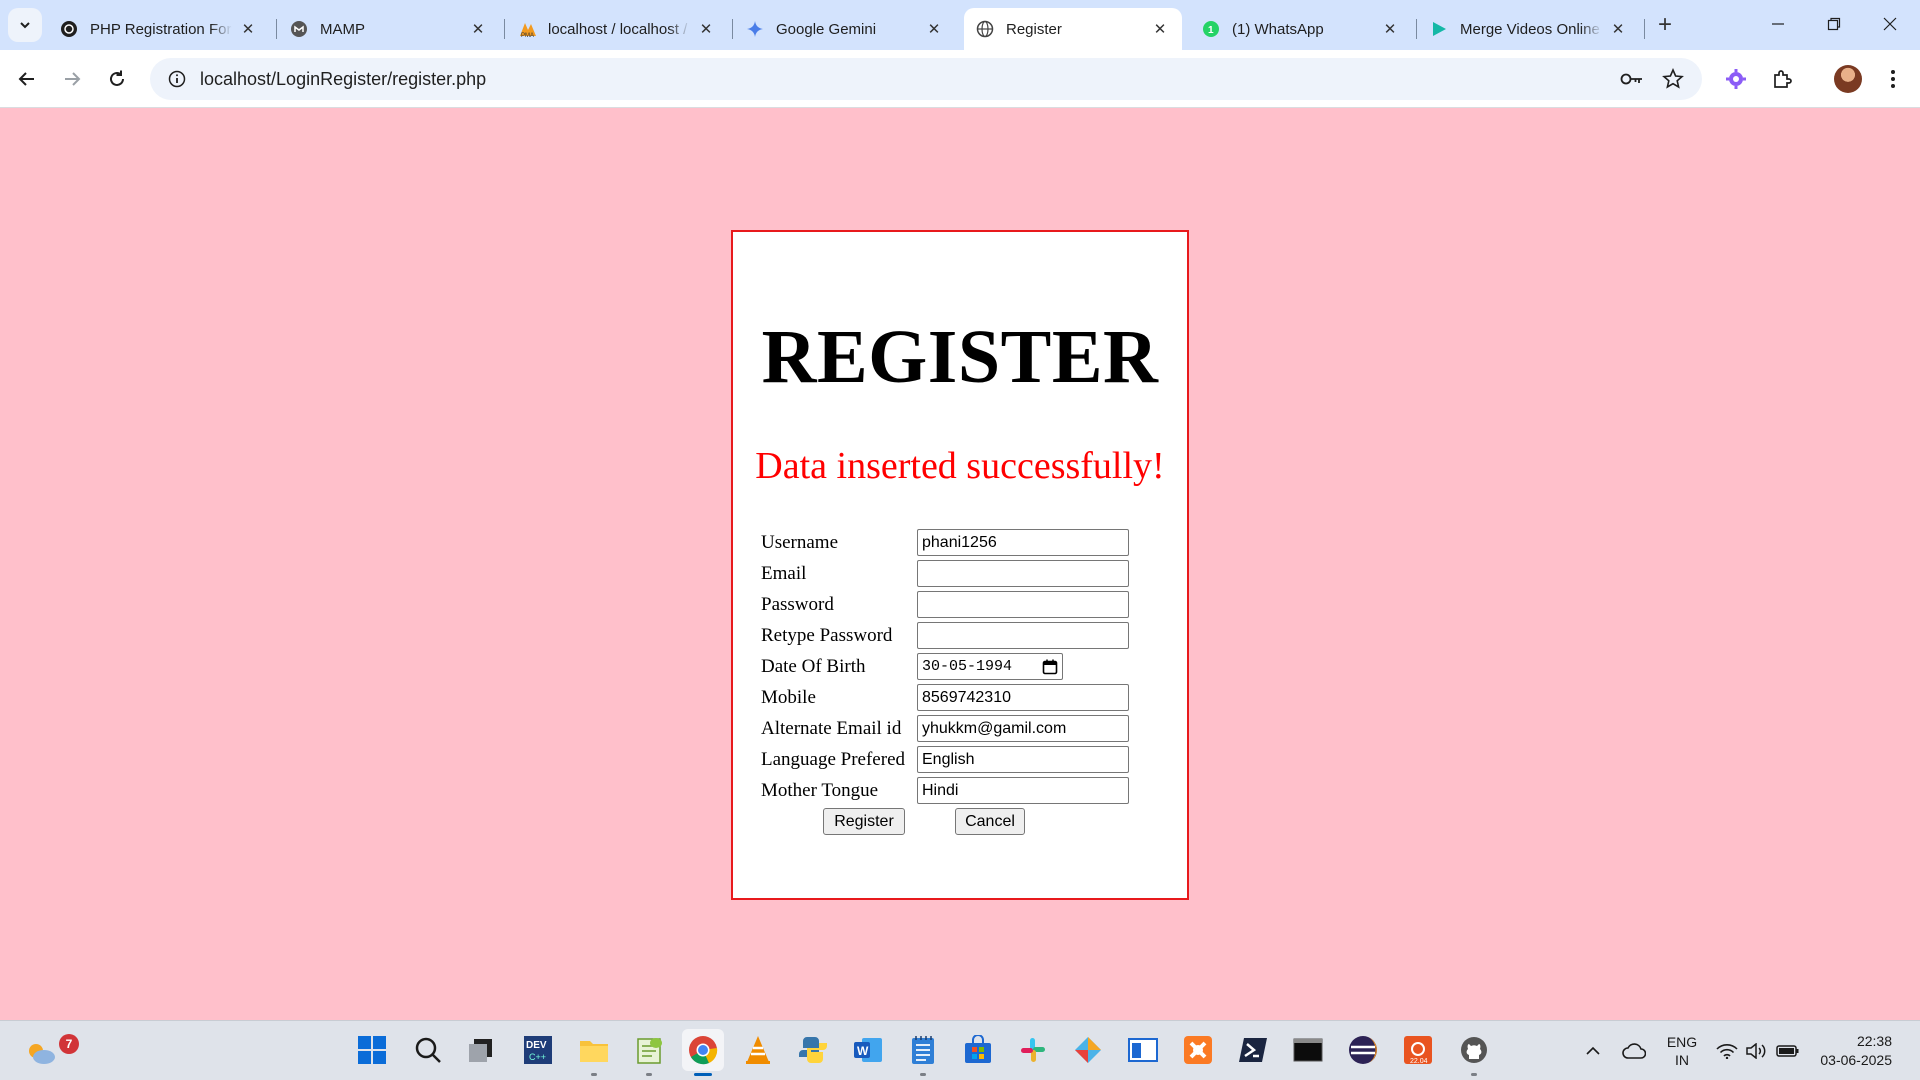 This screenshot has width=1920, height=1080. Describe the element at coordinates (25, 25) in the screenshot. I see `tab-search-button` at that location.